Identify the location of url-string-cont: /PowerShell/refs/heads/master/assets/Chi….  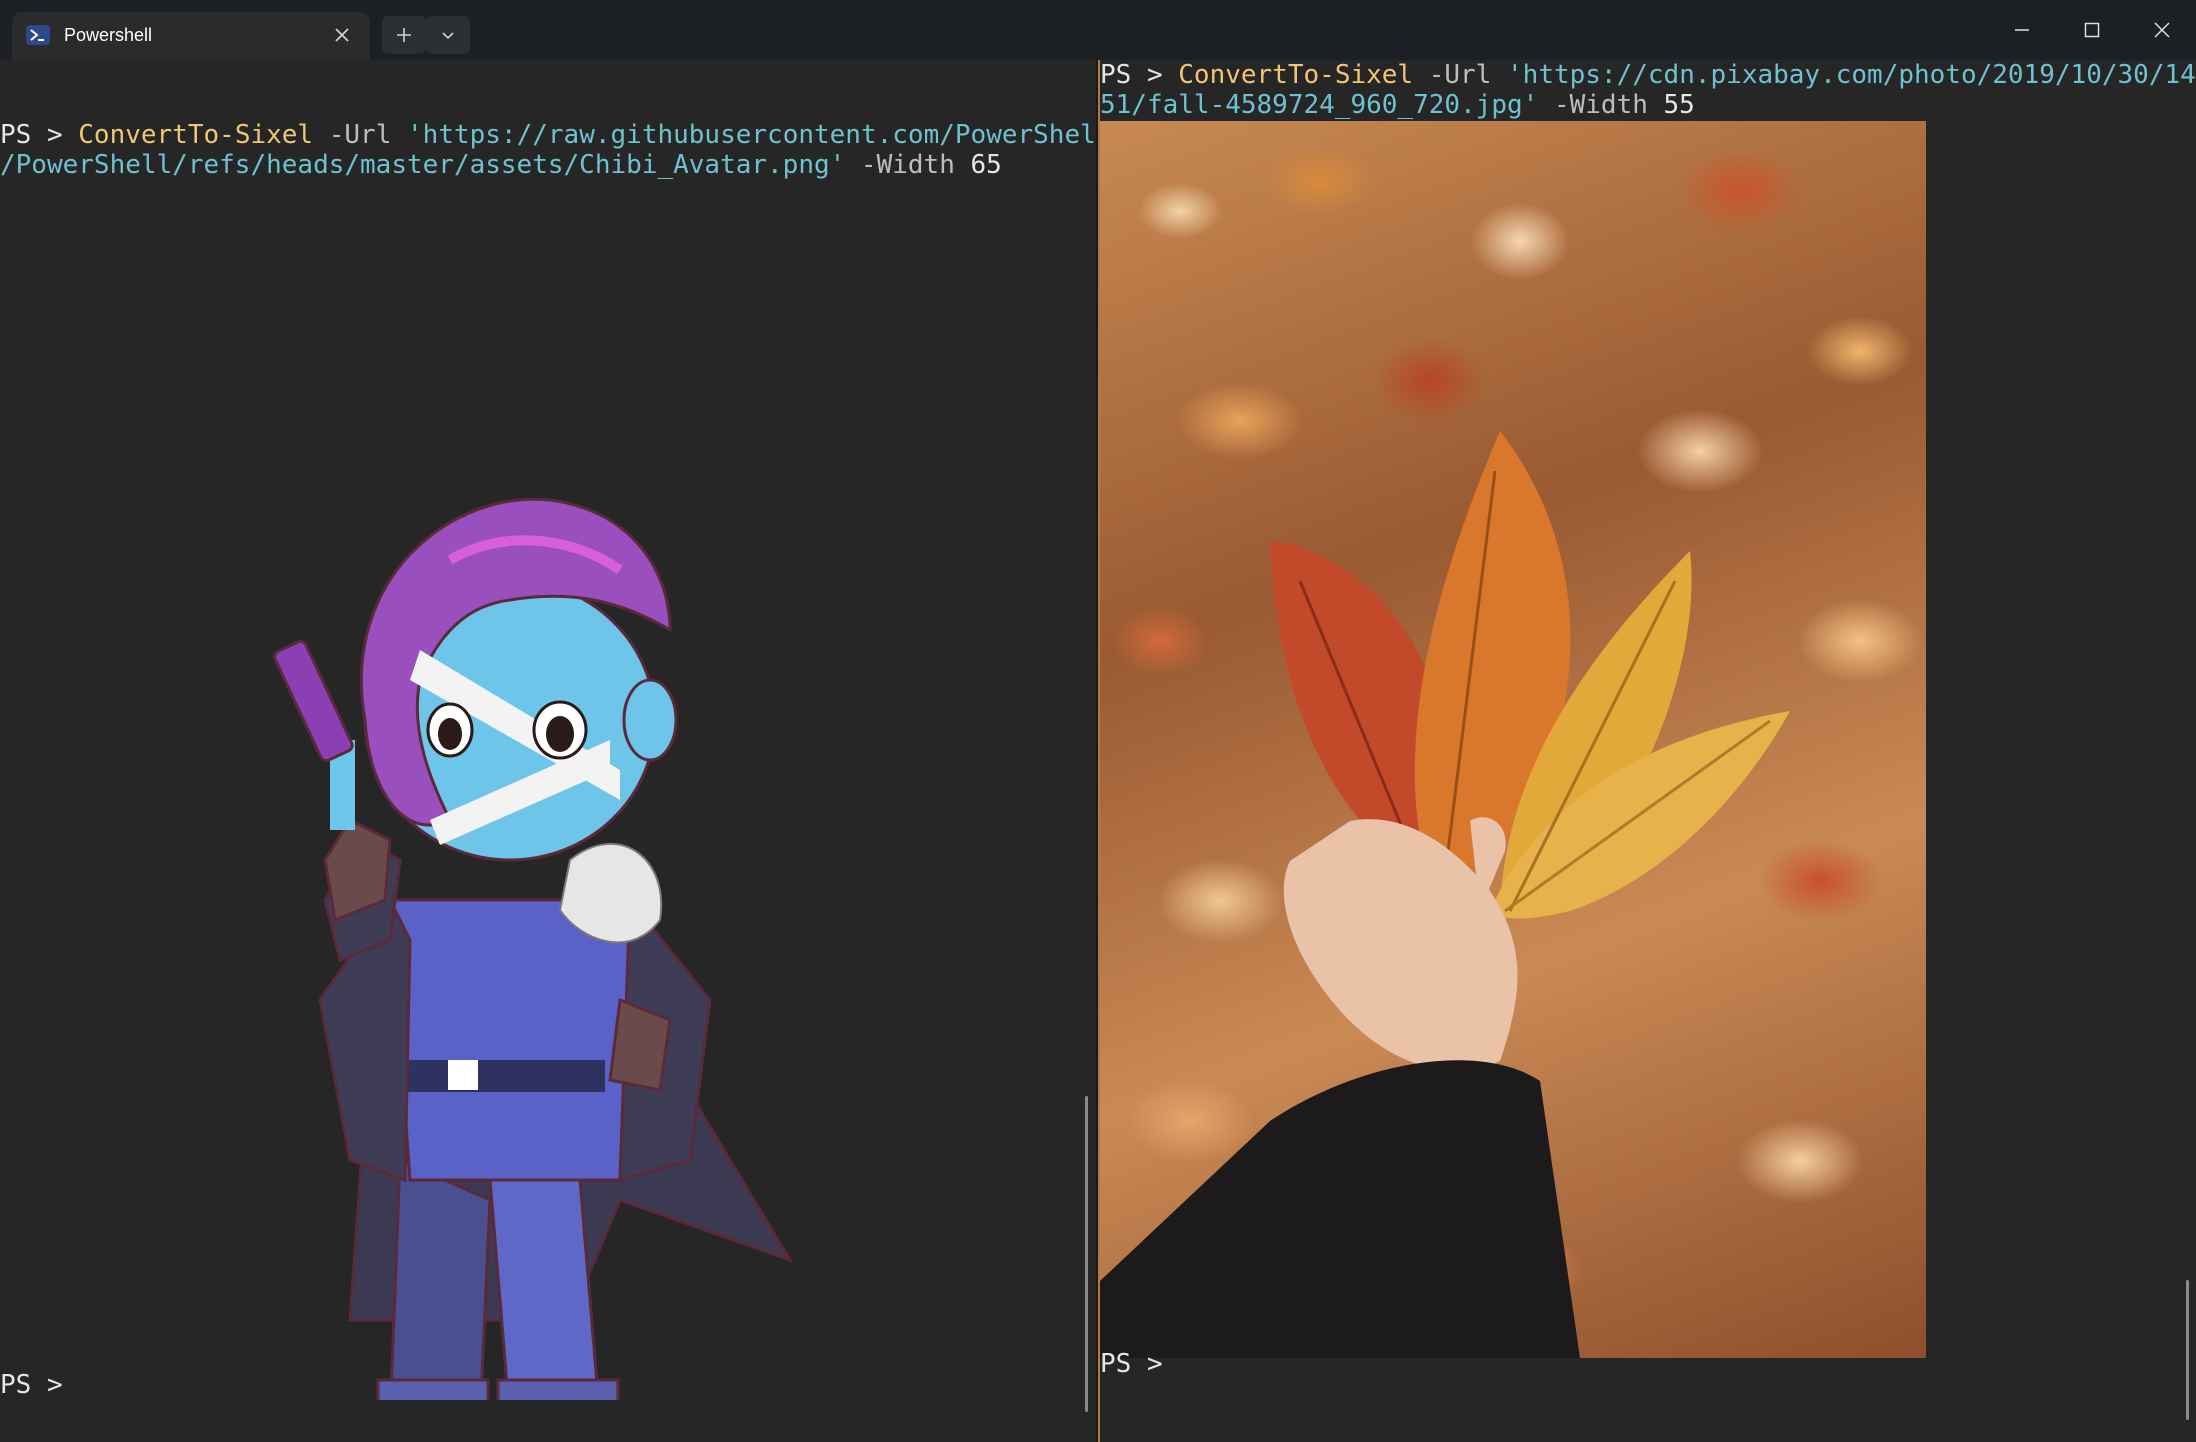
(423, 165).